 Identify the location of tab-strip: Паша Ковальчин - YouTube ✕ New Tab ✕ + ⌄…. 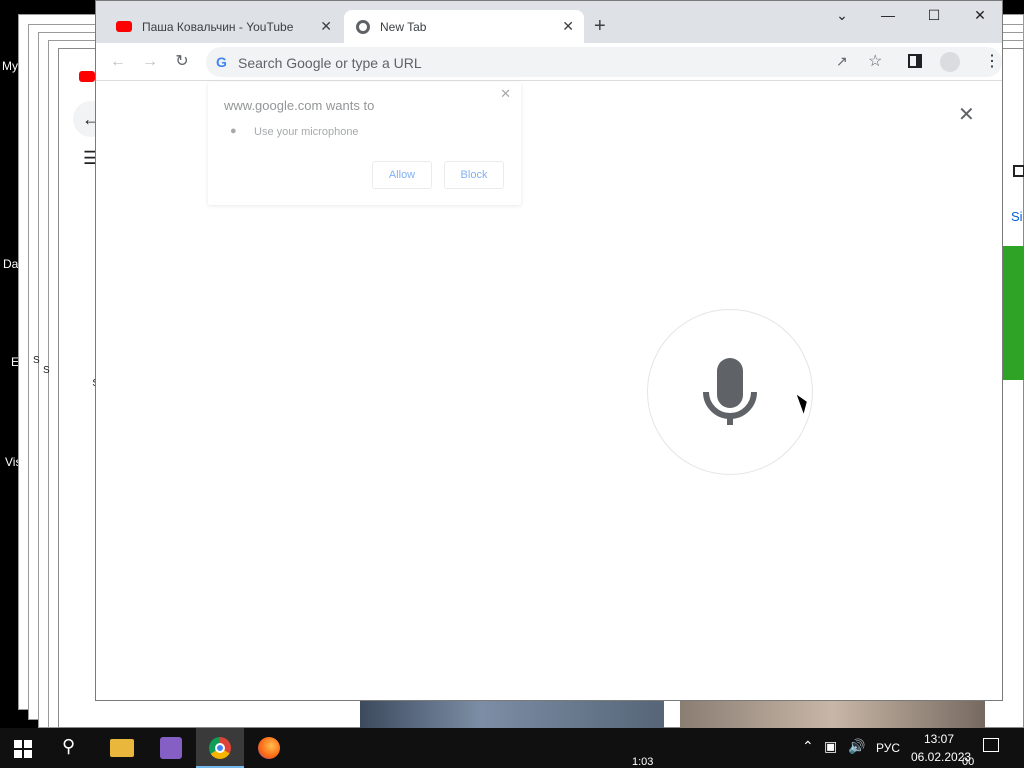
(549, 22).